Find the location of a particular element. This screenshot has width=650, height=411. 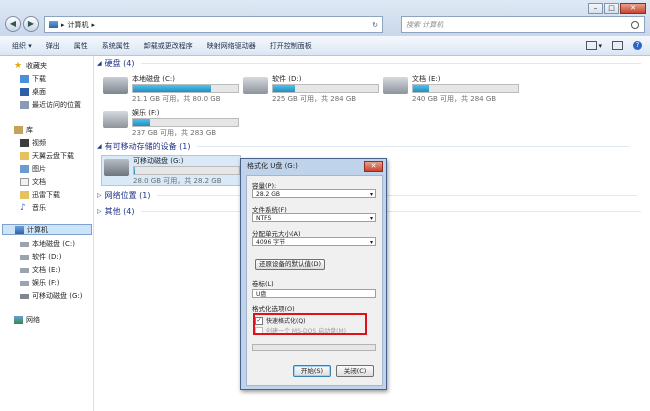

arrow-left-icon: ◀ is located at coordinates (13, 23).